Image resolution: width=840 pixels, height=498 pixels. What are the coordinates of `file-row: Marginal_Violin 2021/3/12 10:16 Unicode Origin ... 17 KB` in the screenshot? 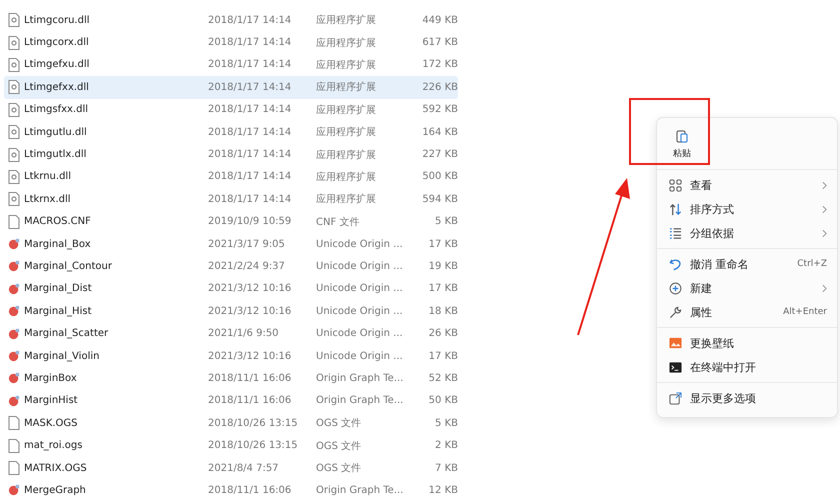 It's located at (231, 356).